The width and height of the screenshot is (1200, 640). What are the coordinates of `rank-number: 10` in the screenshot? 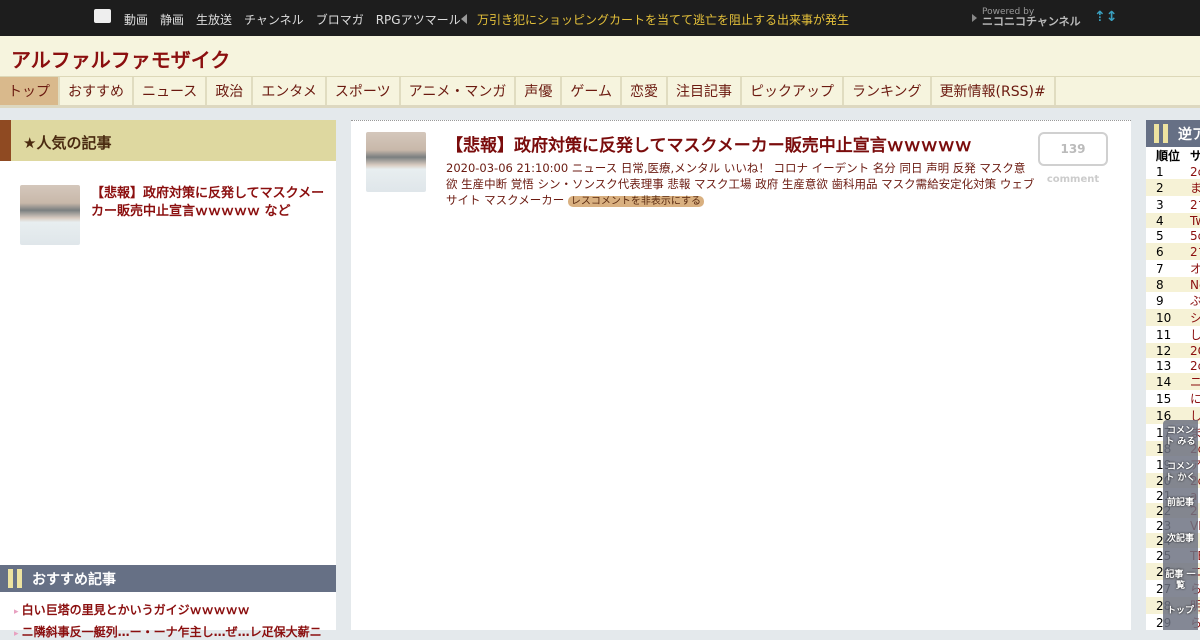 It's located at (1163, 317).